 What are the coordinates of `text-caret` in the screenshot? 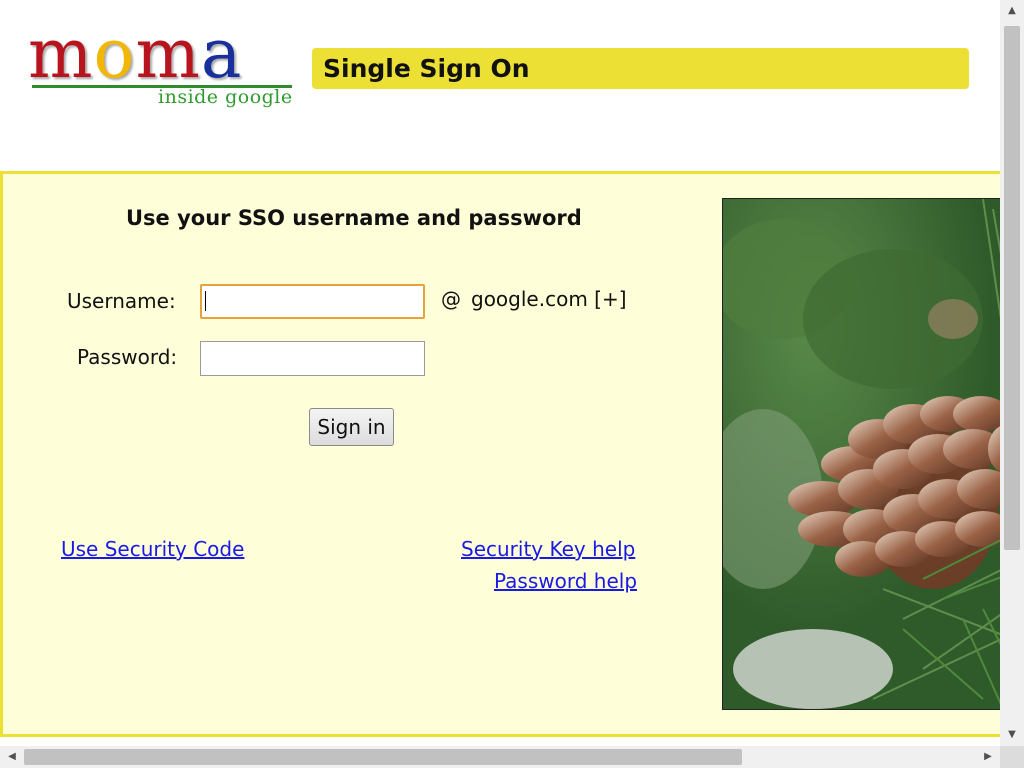 It's located at (205, 301).